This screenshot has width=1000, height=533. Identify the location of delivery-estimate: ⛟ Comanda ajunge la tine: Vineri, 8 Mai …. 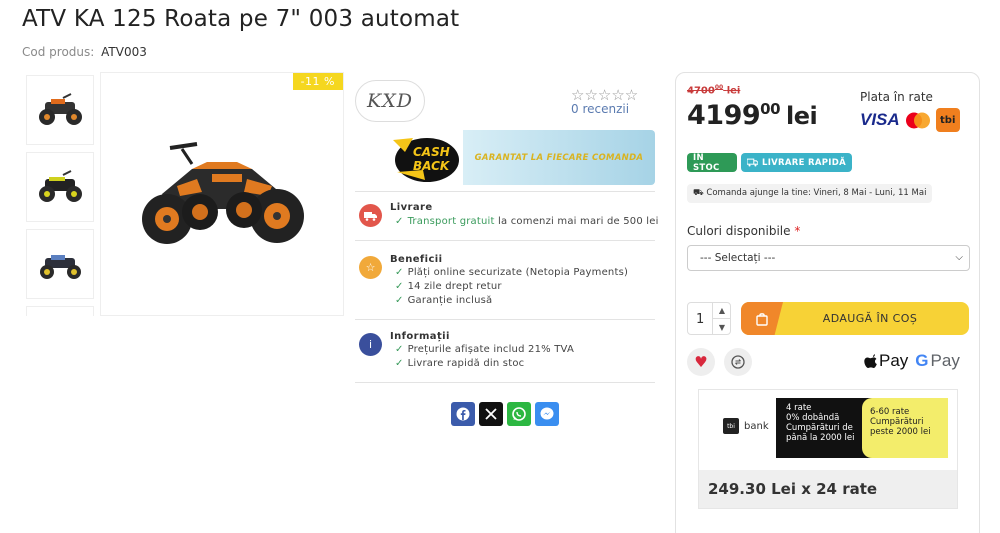
(810, 193).